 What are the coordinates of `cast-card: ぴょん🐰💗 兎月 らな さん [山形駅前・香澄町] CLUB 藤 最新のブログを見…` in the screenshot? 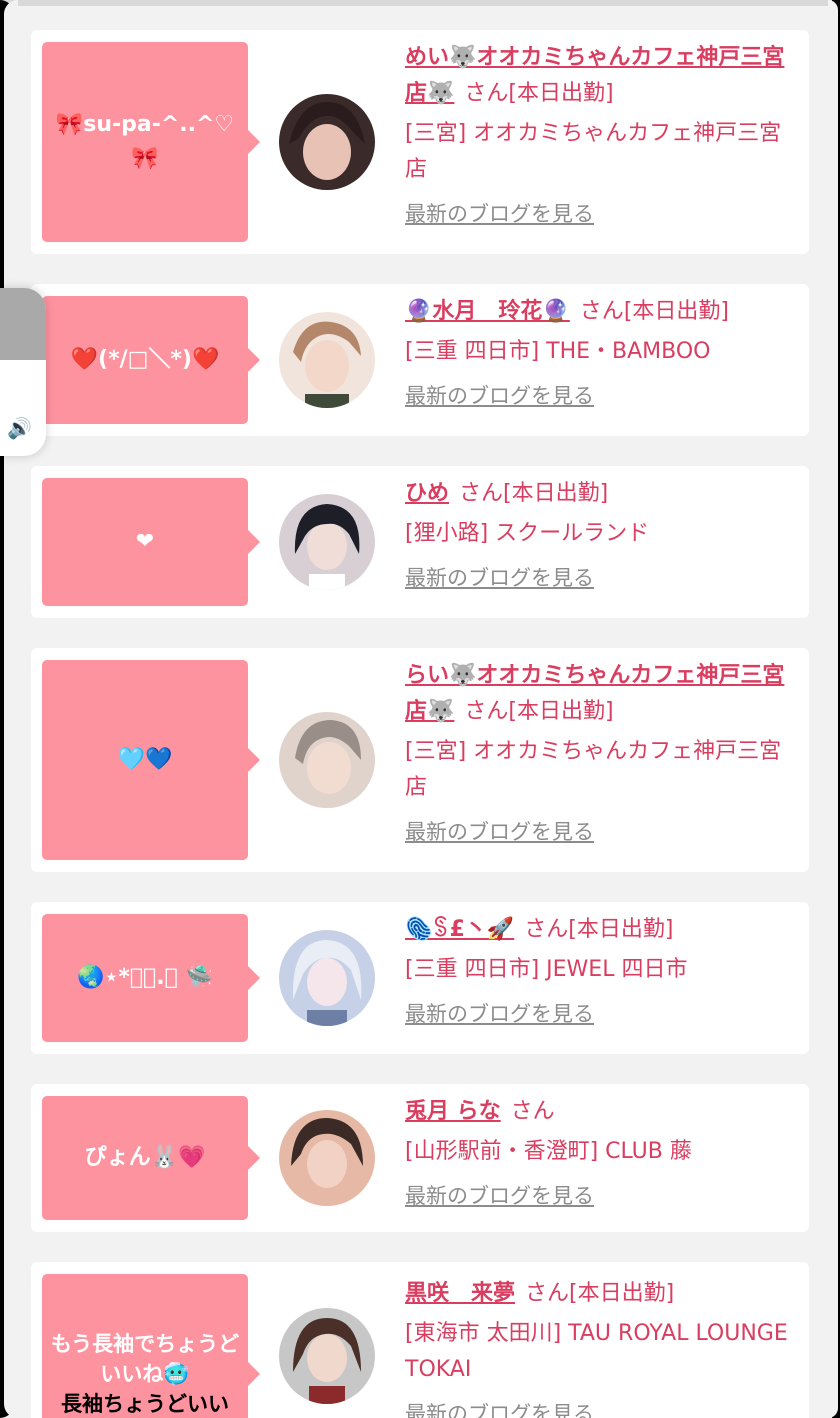 It's located at (420, 1158).